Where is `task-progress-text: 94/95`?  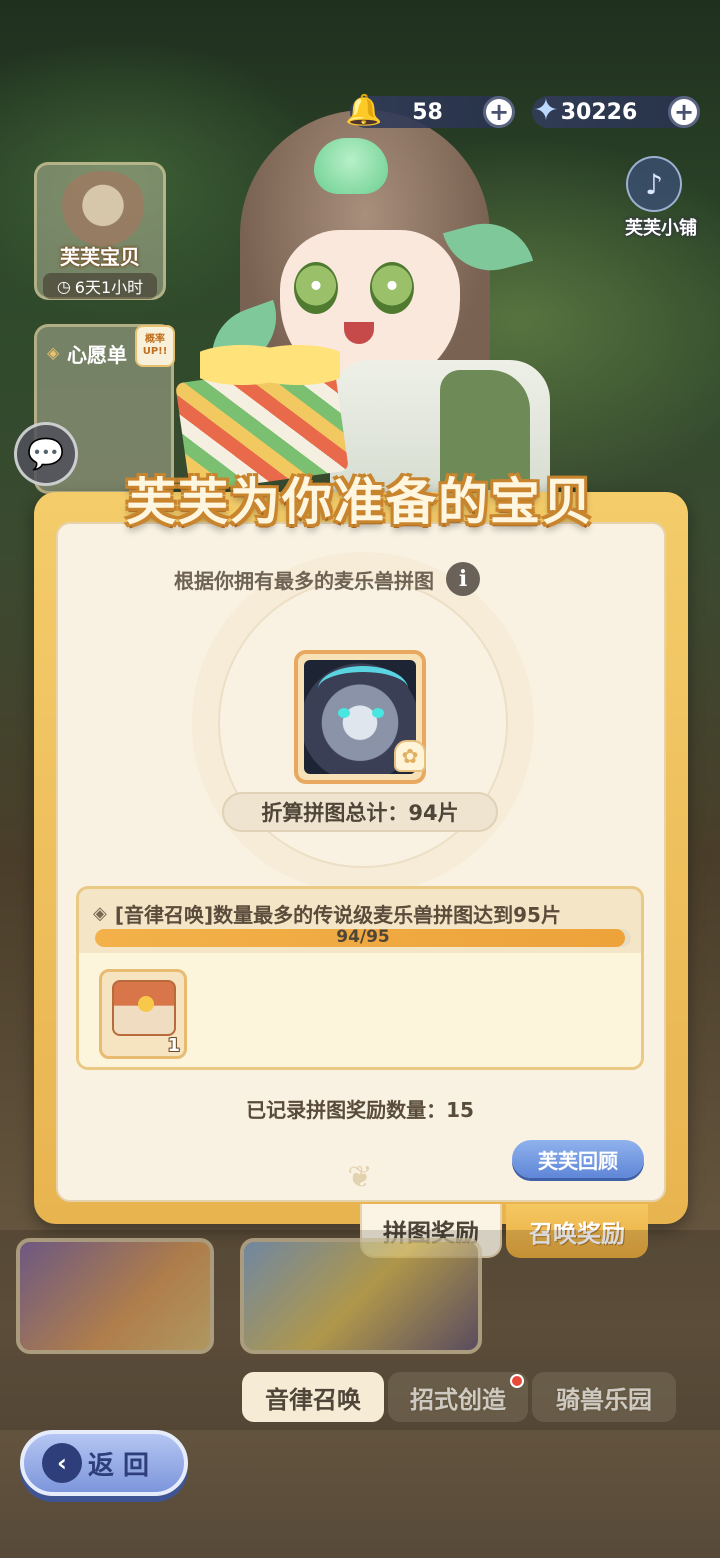
task-progress-text: 94/95 is located at coordinates (363, 937).